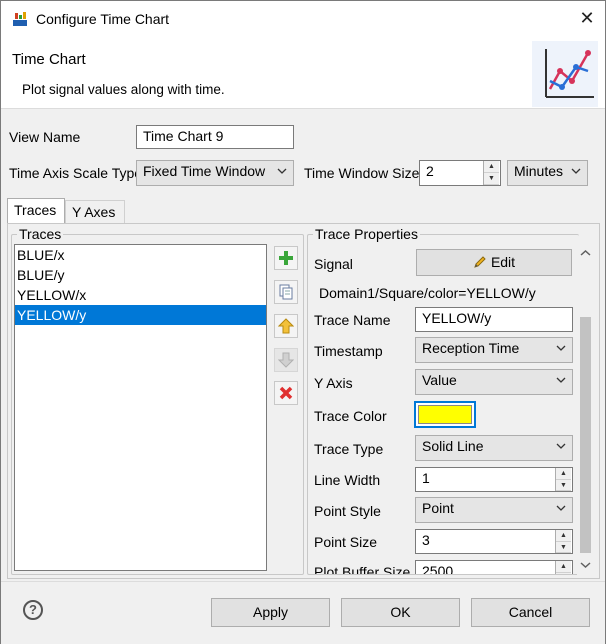  I want to click on point-size-stepper: ▲ ▼, so click(563, 541).